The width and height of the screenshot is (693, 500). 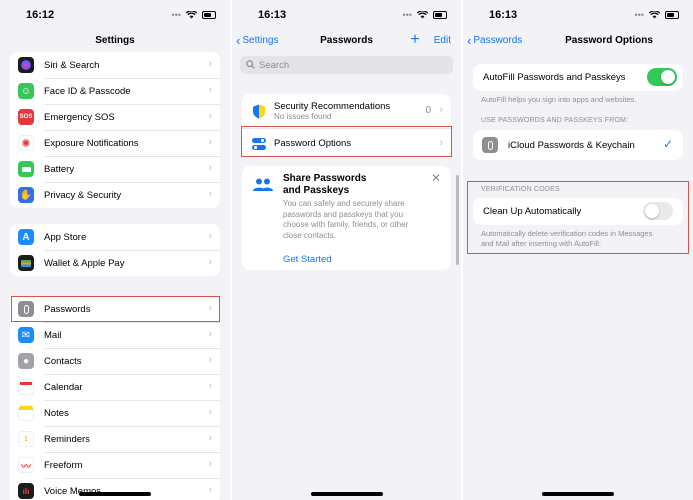 I want to click on app-store-icon: A, so click(x=26, y=237).